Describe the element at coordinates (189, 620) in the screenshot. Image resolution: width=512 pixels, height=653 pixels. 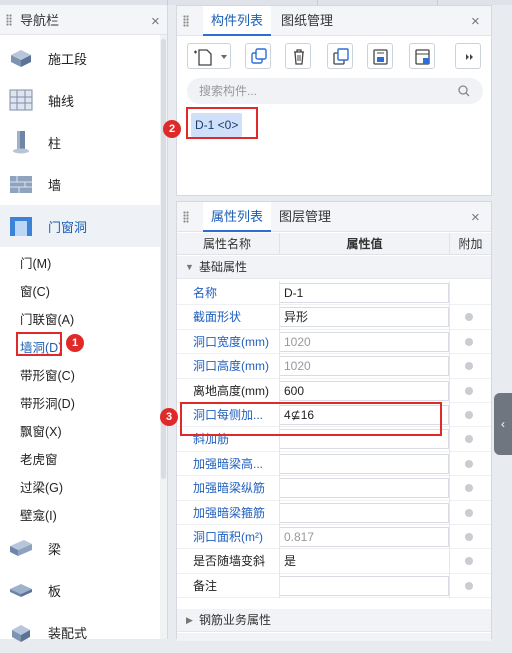
I see `expand-arrow-icon: ▶` at that location.